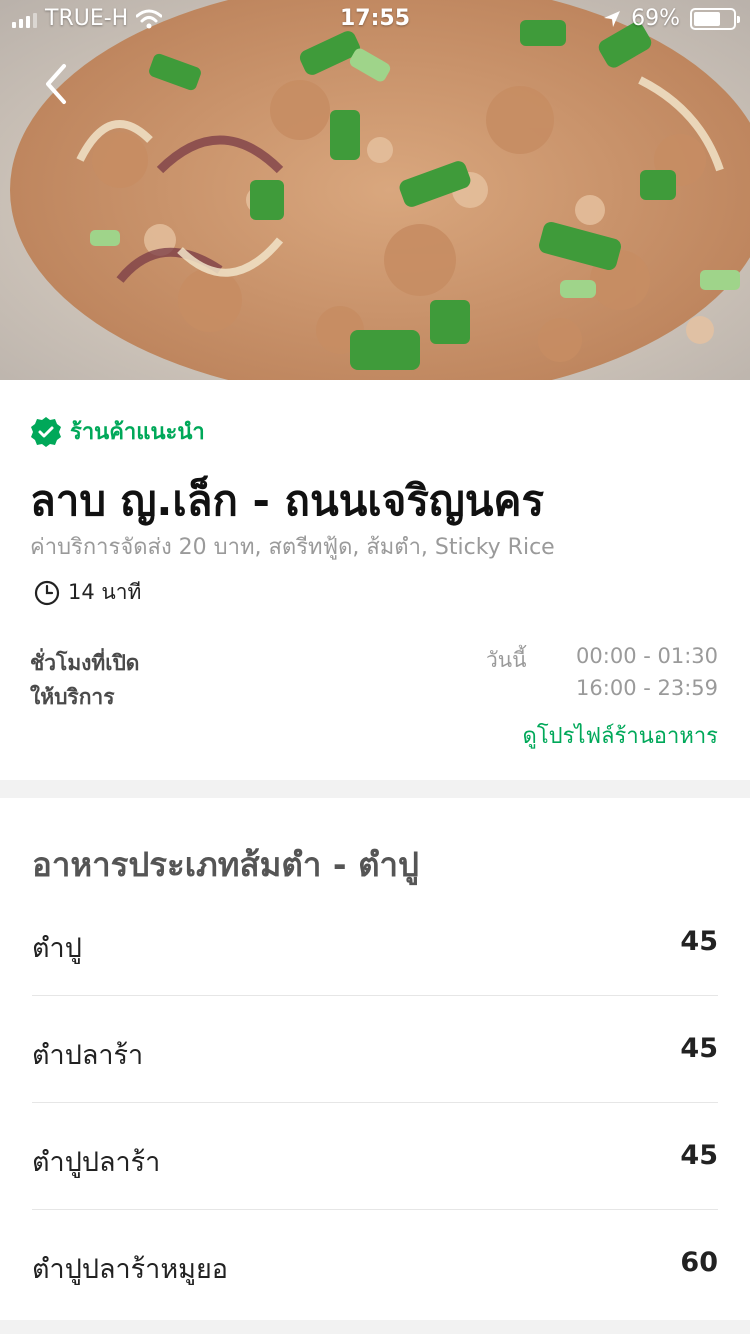 This screenshot has height=1334, width=750. What do you see at coordinates (375, 20) in the screenshot?
I see `status-bar: TRUE-H 17:55 69%` at bounding box center [375, 20].